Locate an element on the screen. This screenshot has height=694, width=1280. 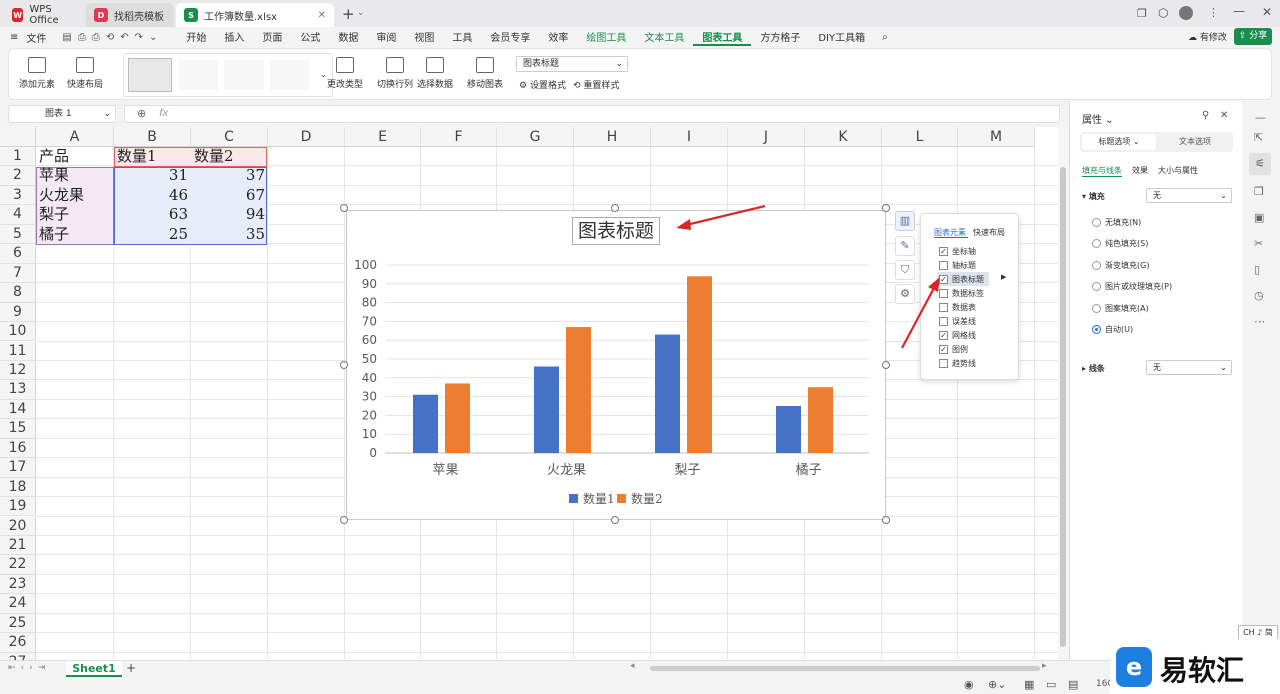
add-element-button: 添加元素 is located at coordinates (37, 73).